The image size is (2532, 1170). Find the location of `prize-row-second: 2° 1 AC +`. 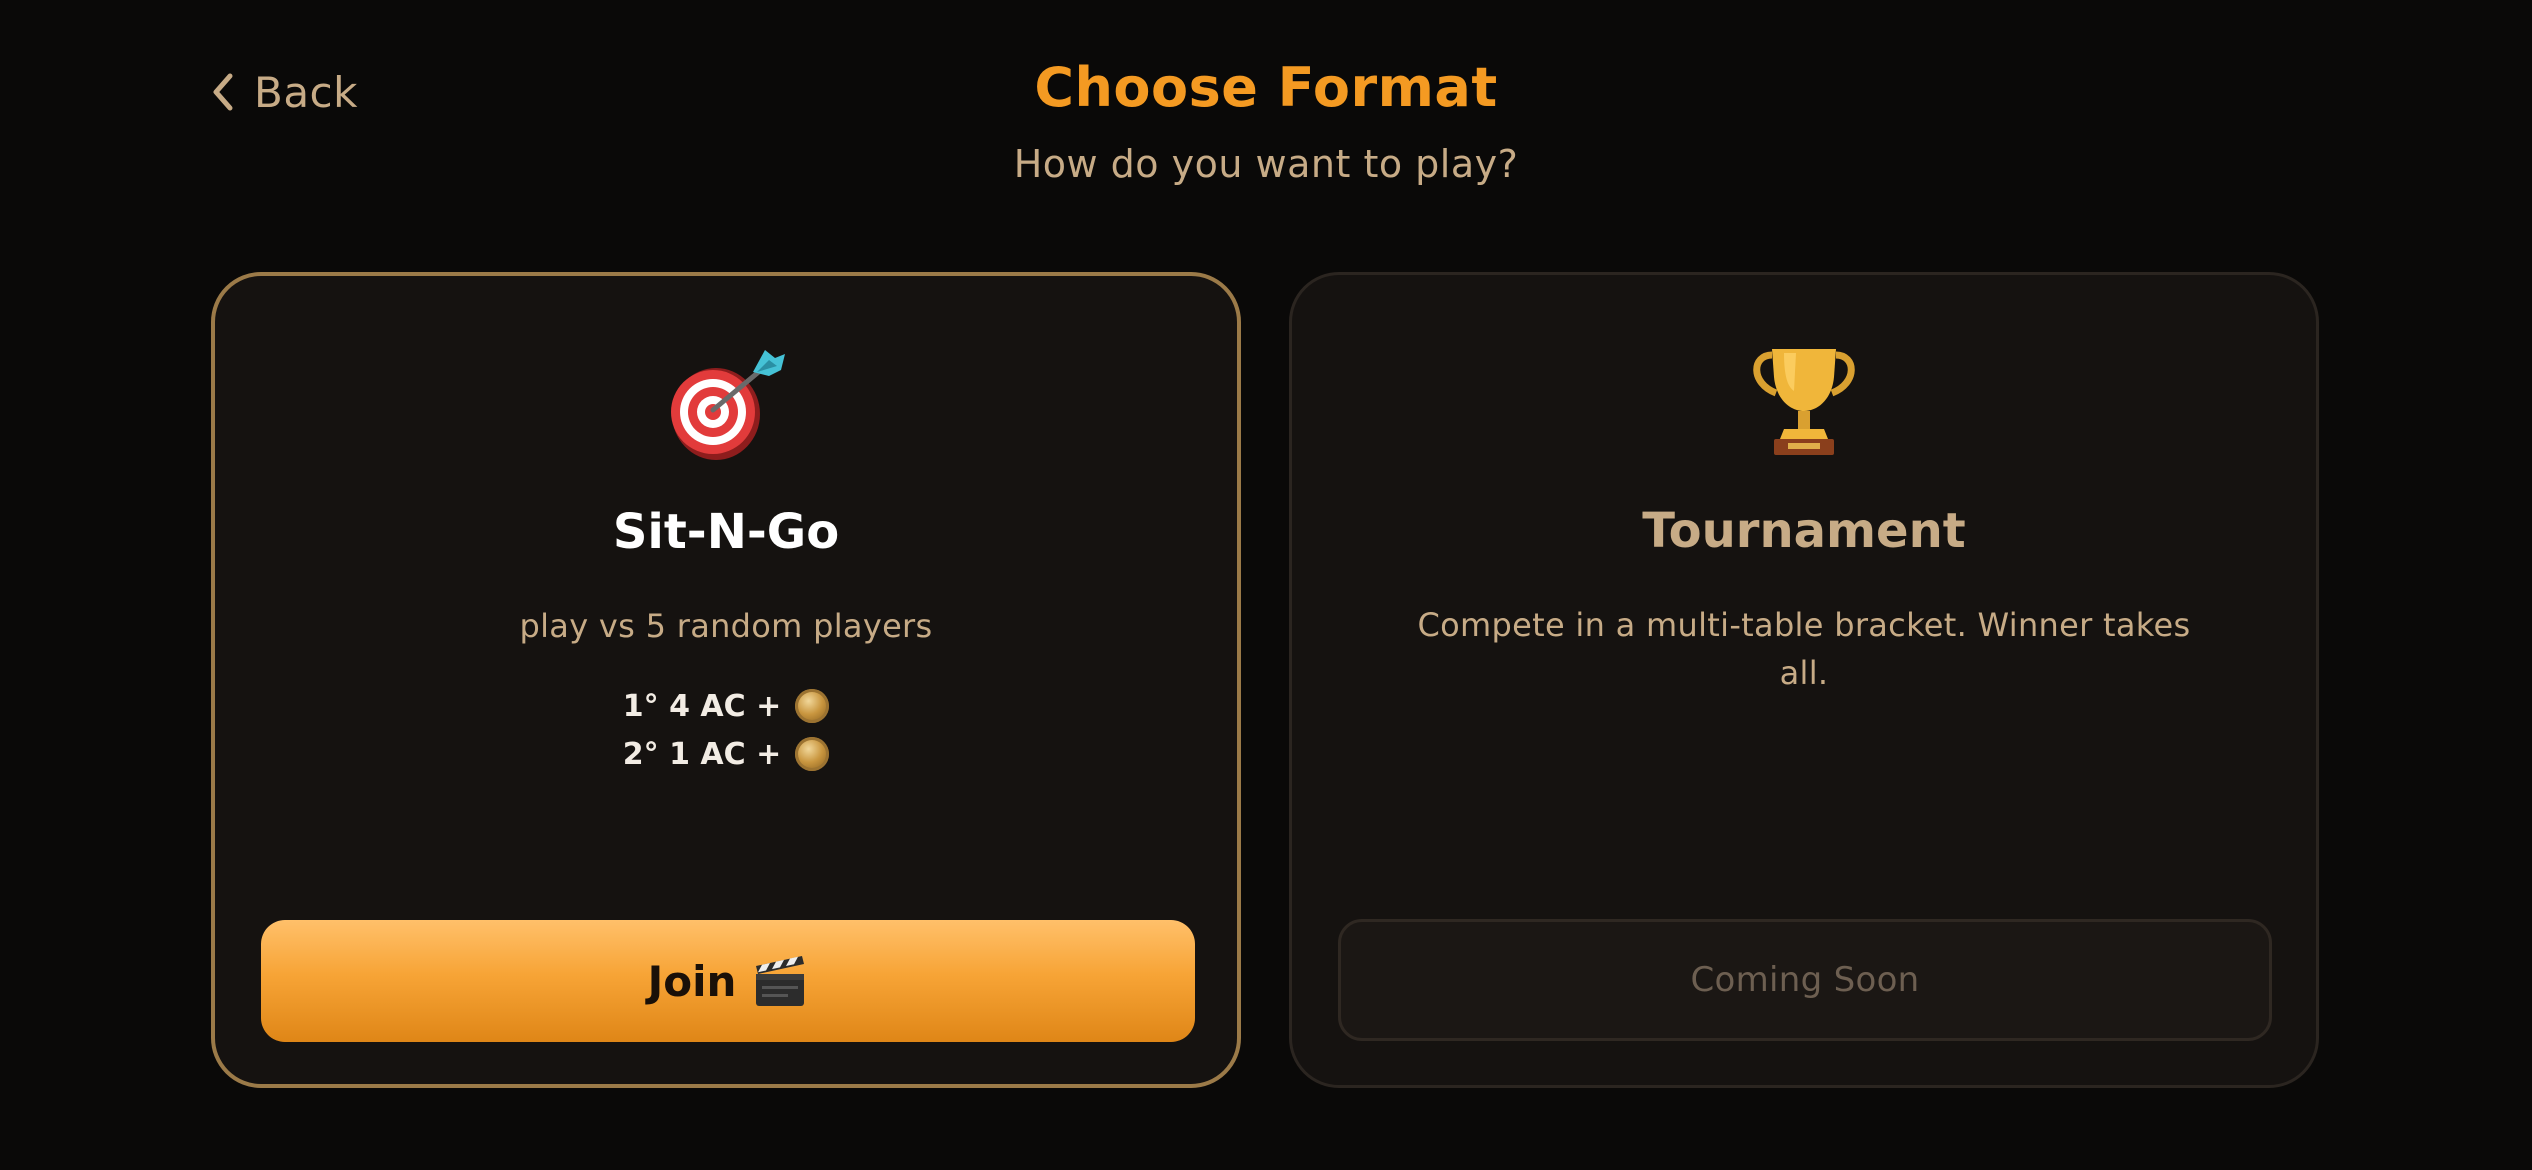

prize-row-second: 2° 1 AC + is located at coordinates (726, 754).